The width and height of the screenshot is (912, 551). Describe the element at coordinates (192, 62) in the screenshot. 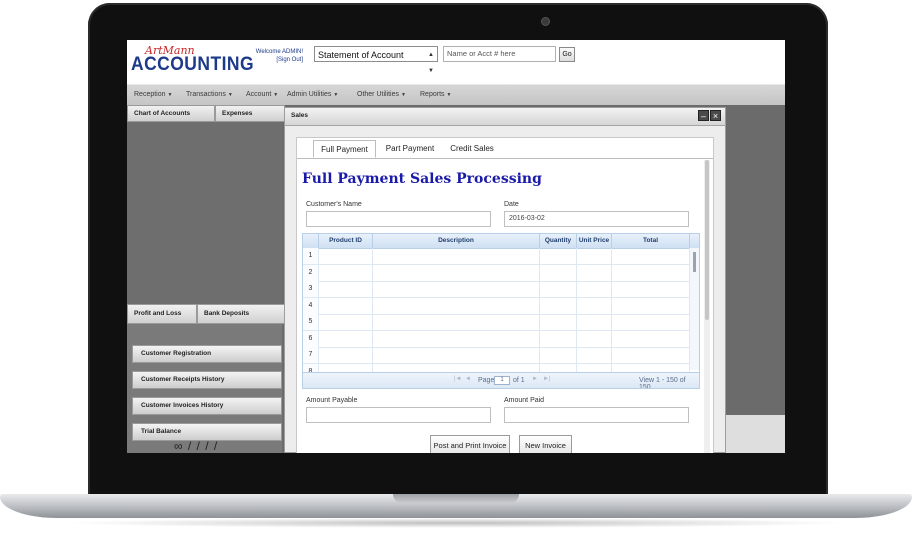

I see `logo: ArtMann ACCOUNTING` at that location.